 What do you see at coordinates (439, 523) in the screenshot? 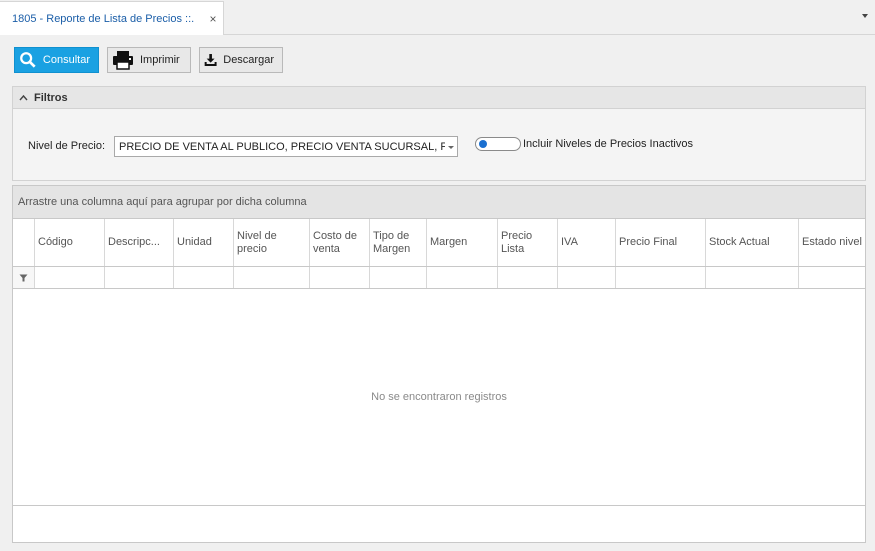
I see `grid-footer` at bounding box center [439, 523].